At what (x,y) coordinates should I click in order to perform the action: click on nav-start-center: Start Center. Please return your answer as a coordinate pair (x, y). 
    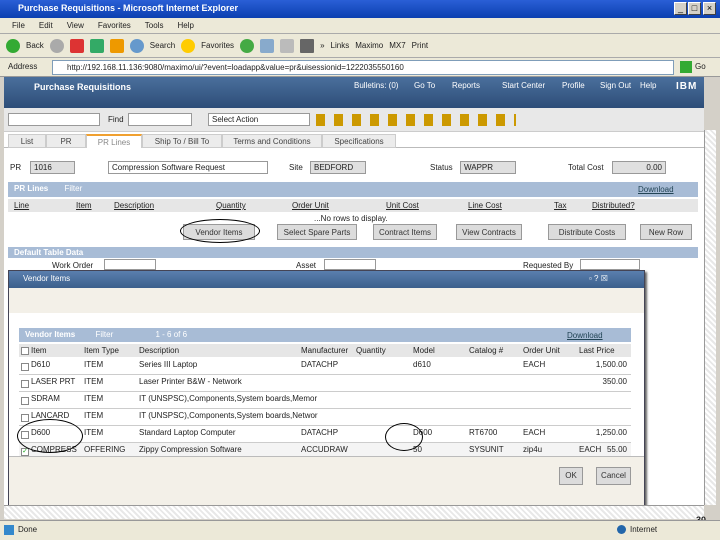
    Looking at the image, I should click on (523, 85).